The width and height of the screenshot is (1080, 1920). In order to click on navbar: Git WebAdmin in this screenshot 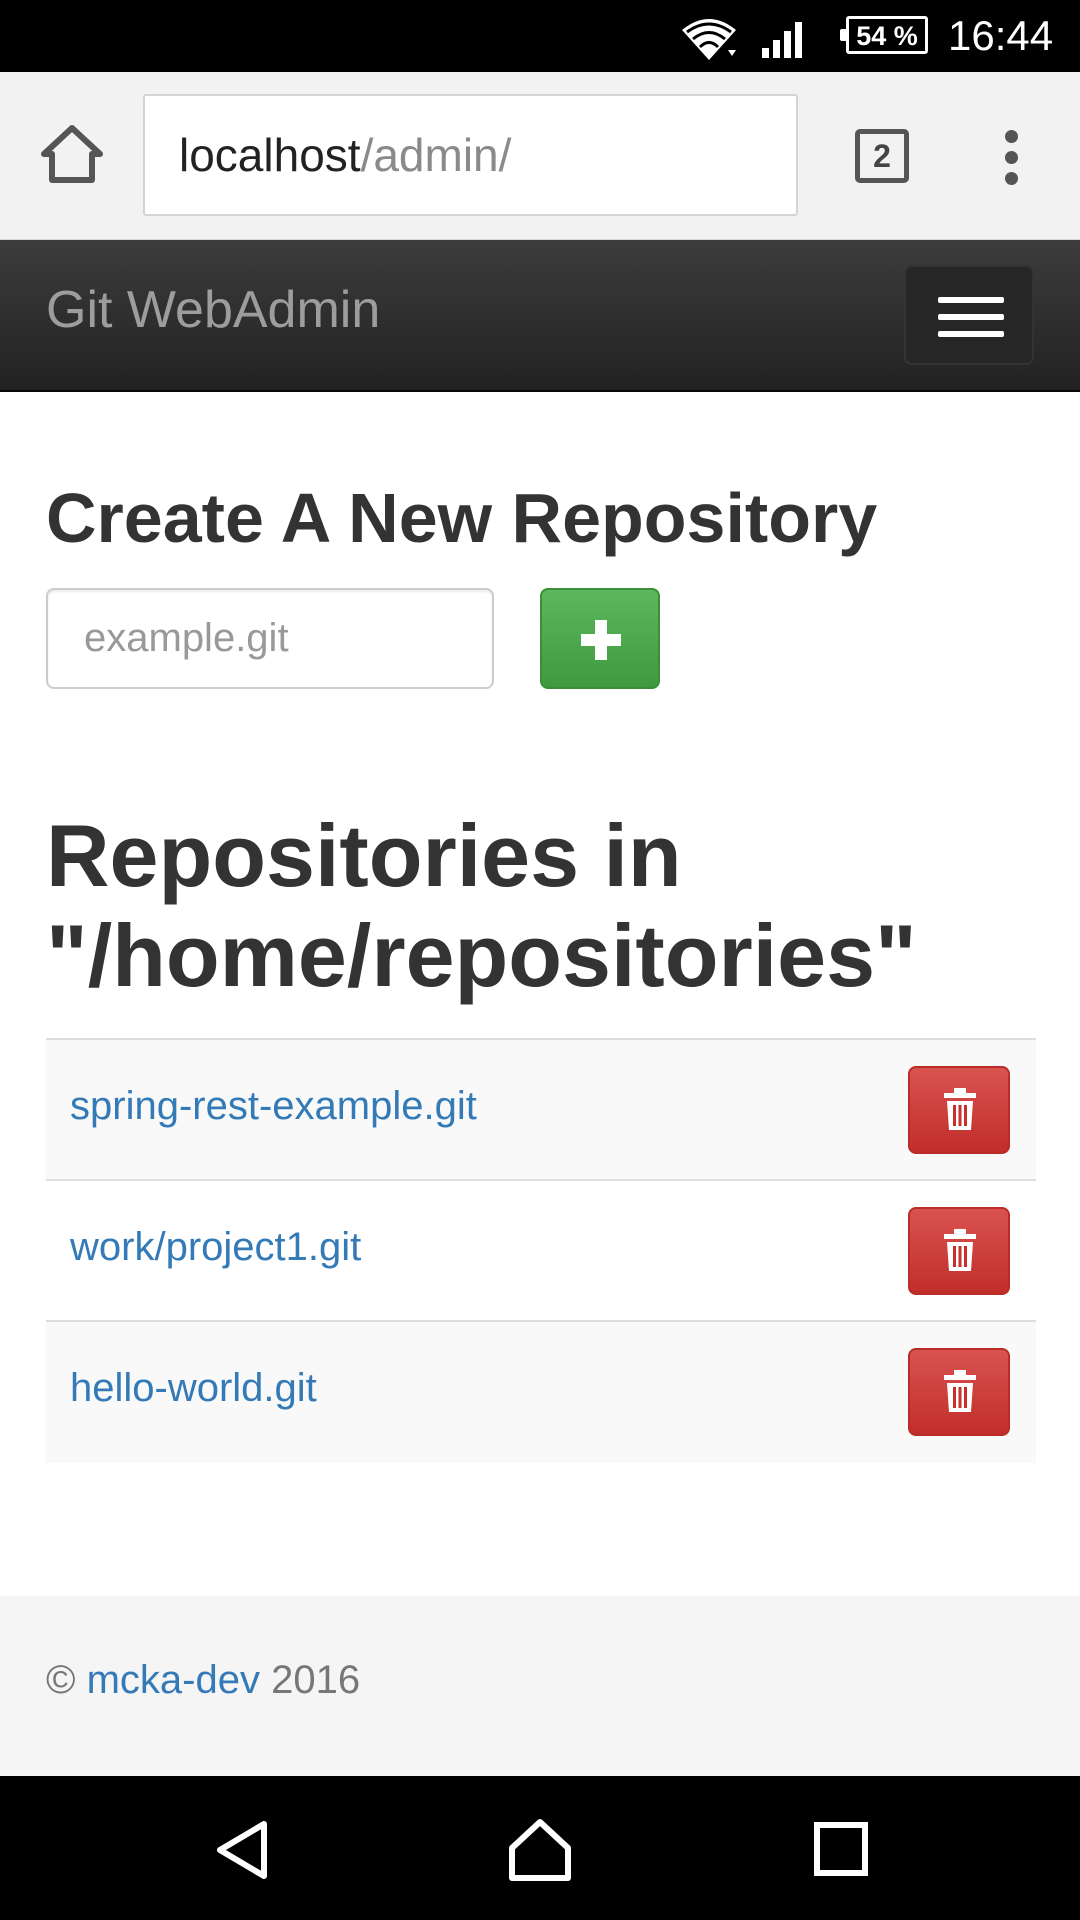, I will do `click(540, 316)`.